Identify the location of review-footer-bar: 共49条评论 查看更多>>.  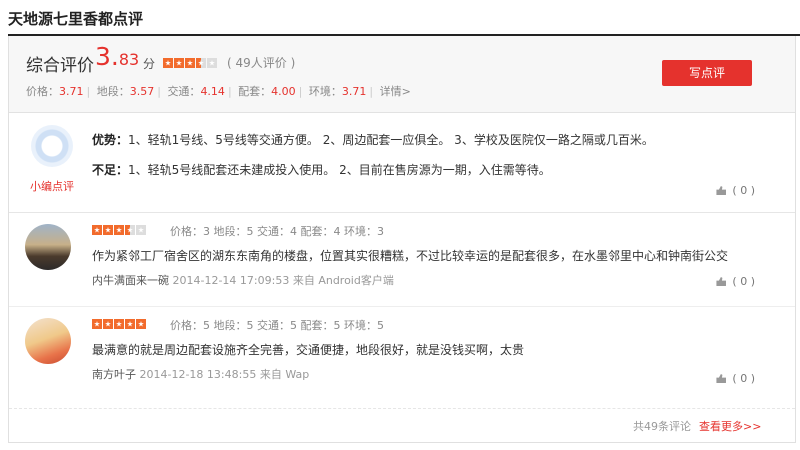
(402, 423).